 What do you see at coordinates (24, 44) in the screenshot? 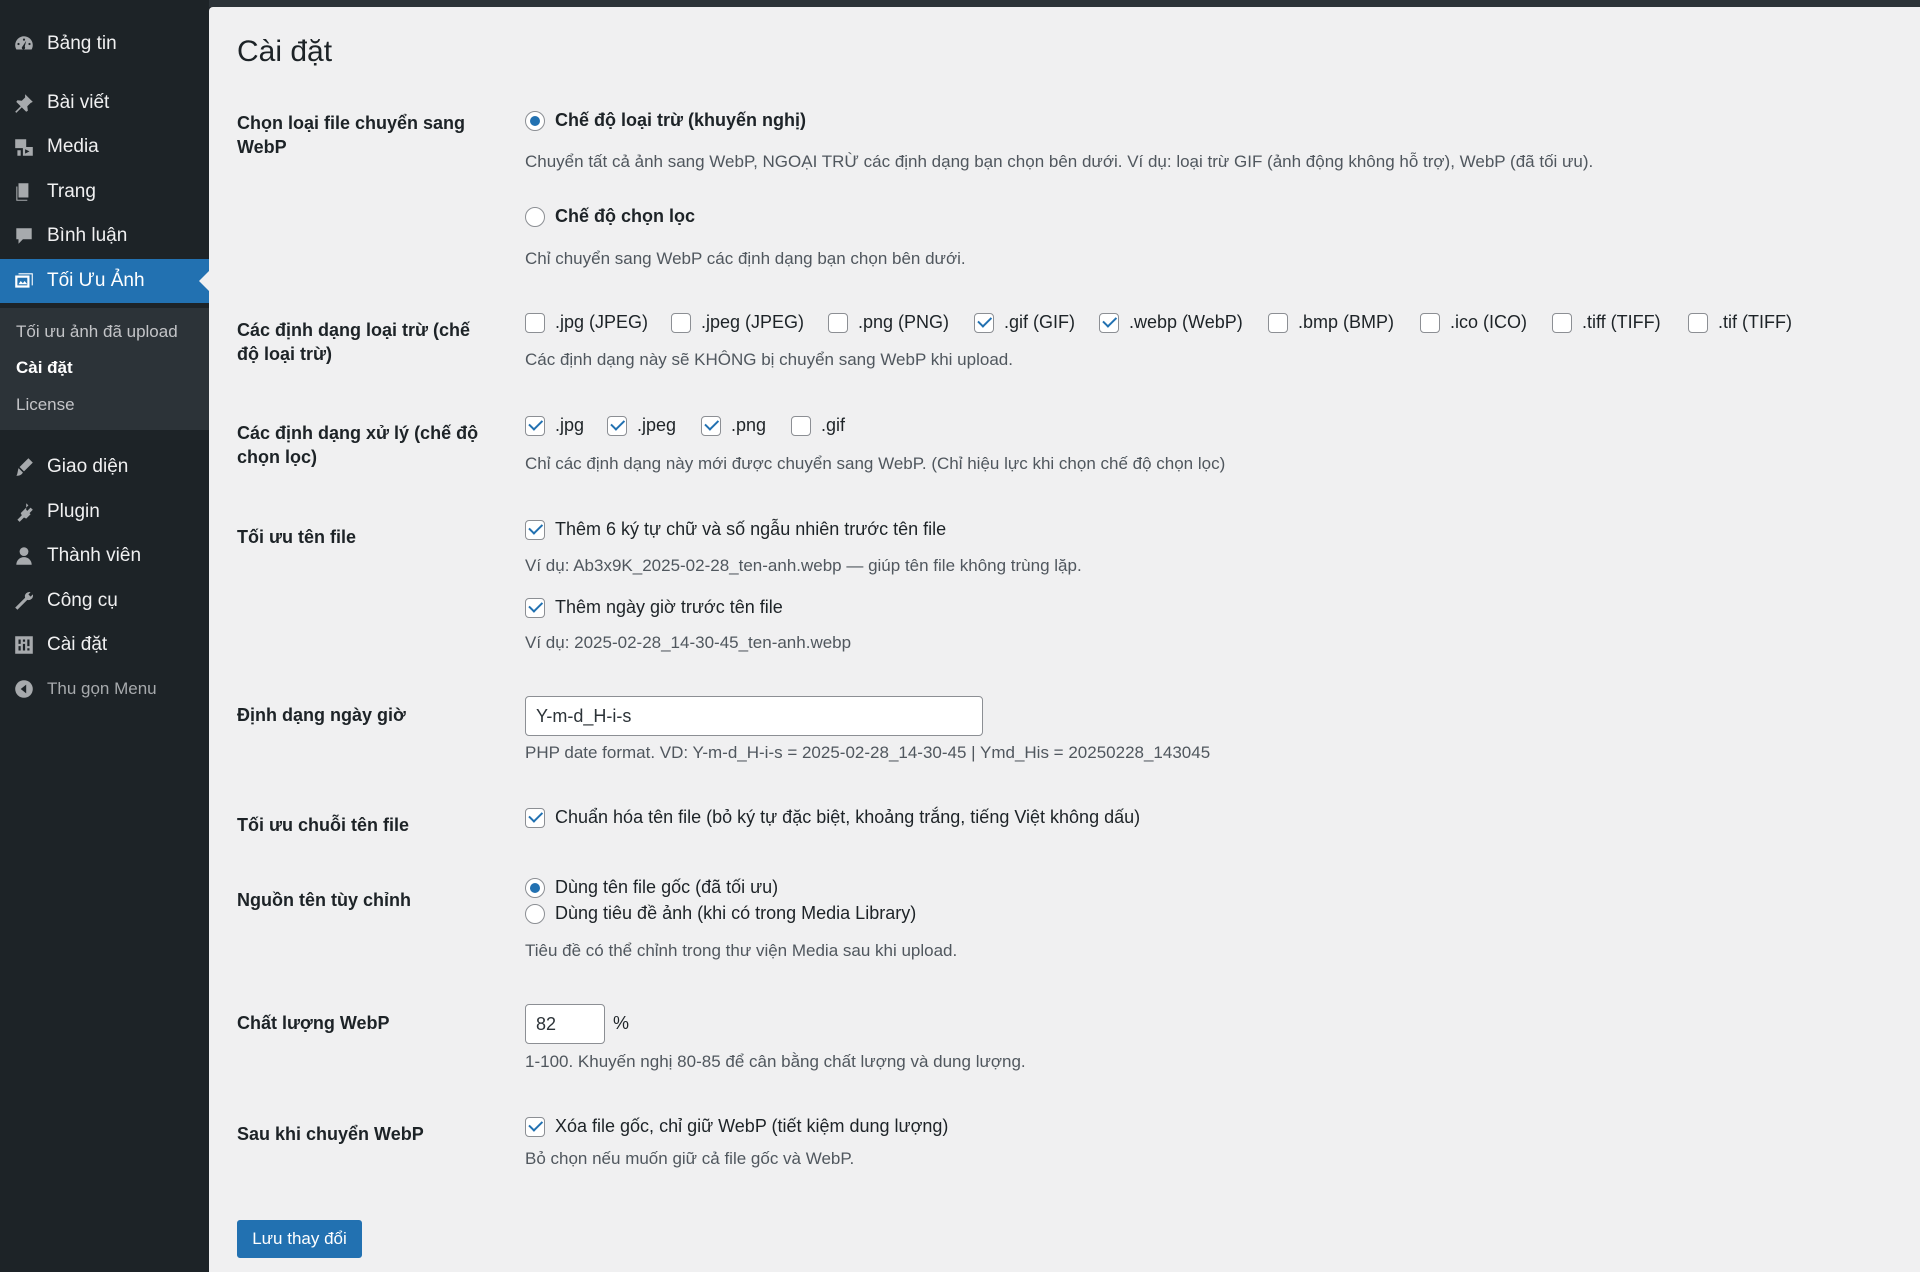
I see `dashboard-icon` at bounding box center [24, 44].